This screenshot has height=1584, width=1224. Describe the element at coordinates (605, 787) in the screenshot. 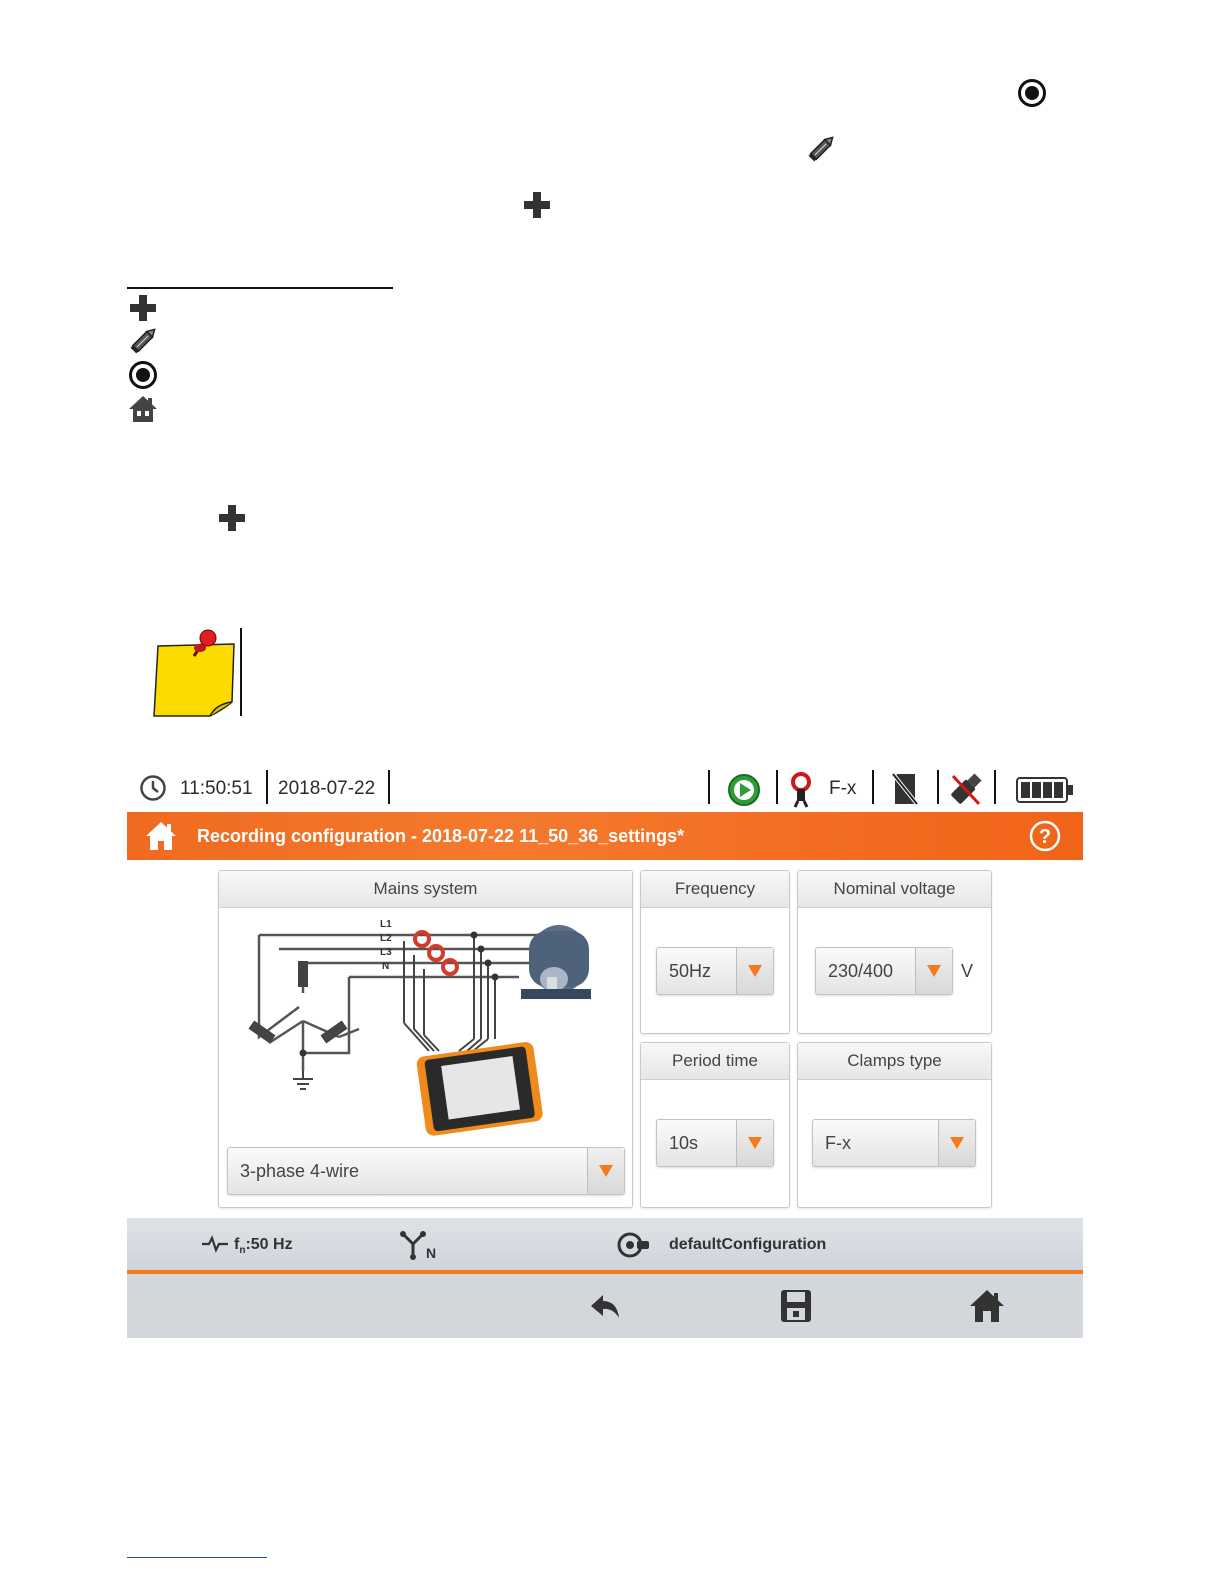

I see `status-bar: 11:50:51 2018-07-22 F-x` at that location.